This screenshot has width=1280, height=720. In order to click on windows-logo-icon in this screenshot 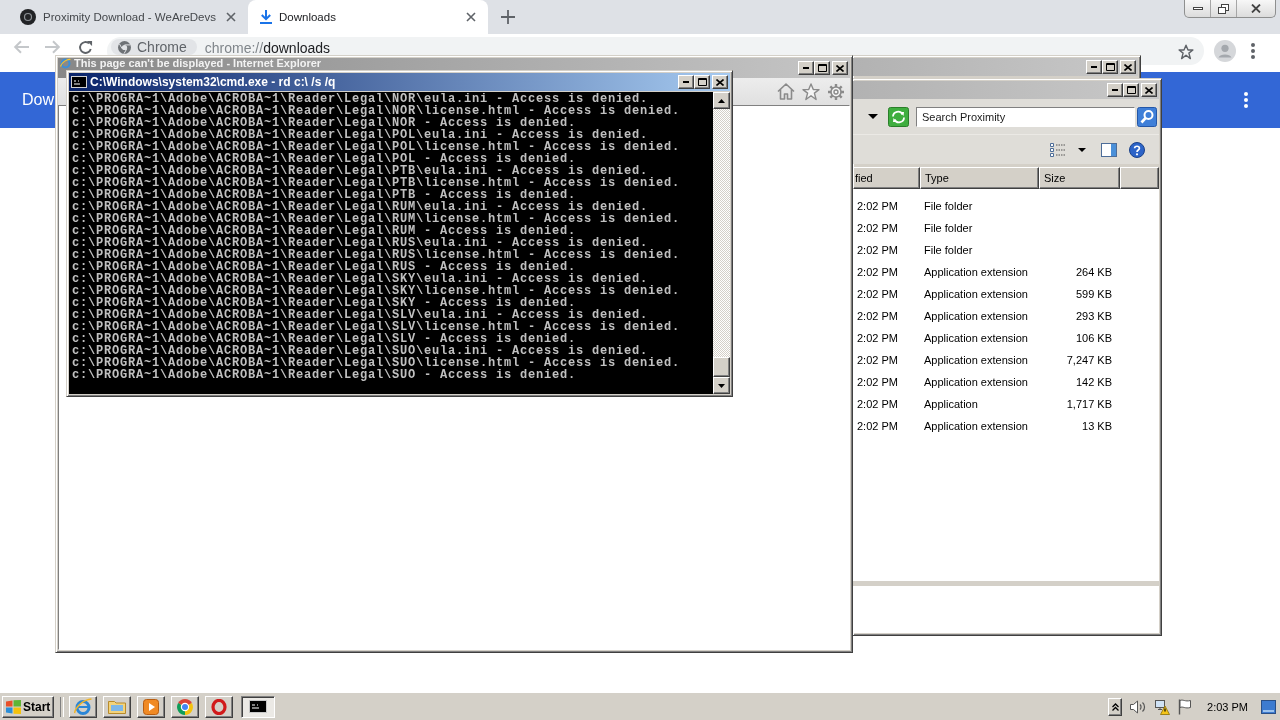, I will do `click(13, 706)`.